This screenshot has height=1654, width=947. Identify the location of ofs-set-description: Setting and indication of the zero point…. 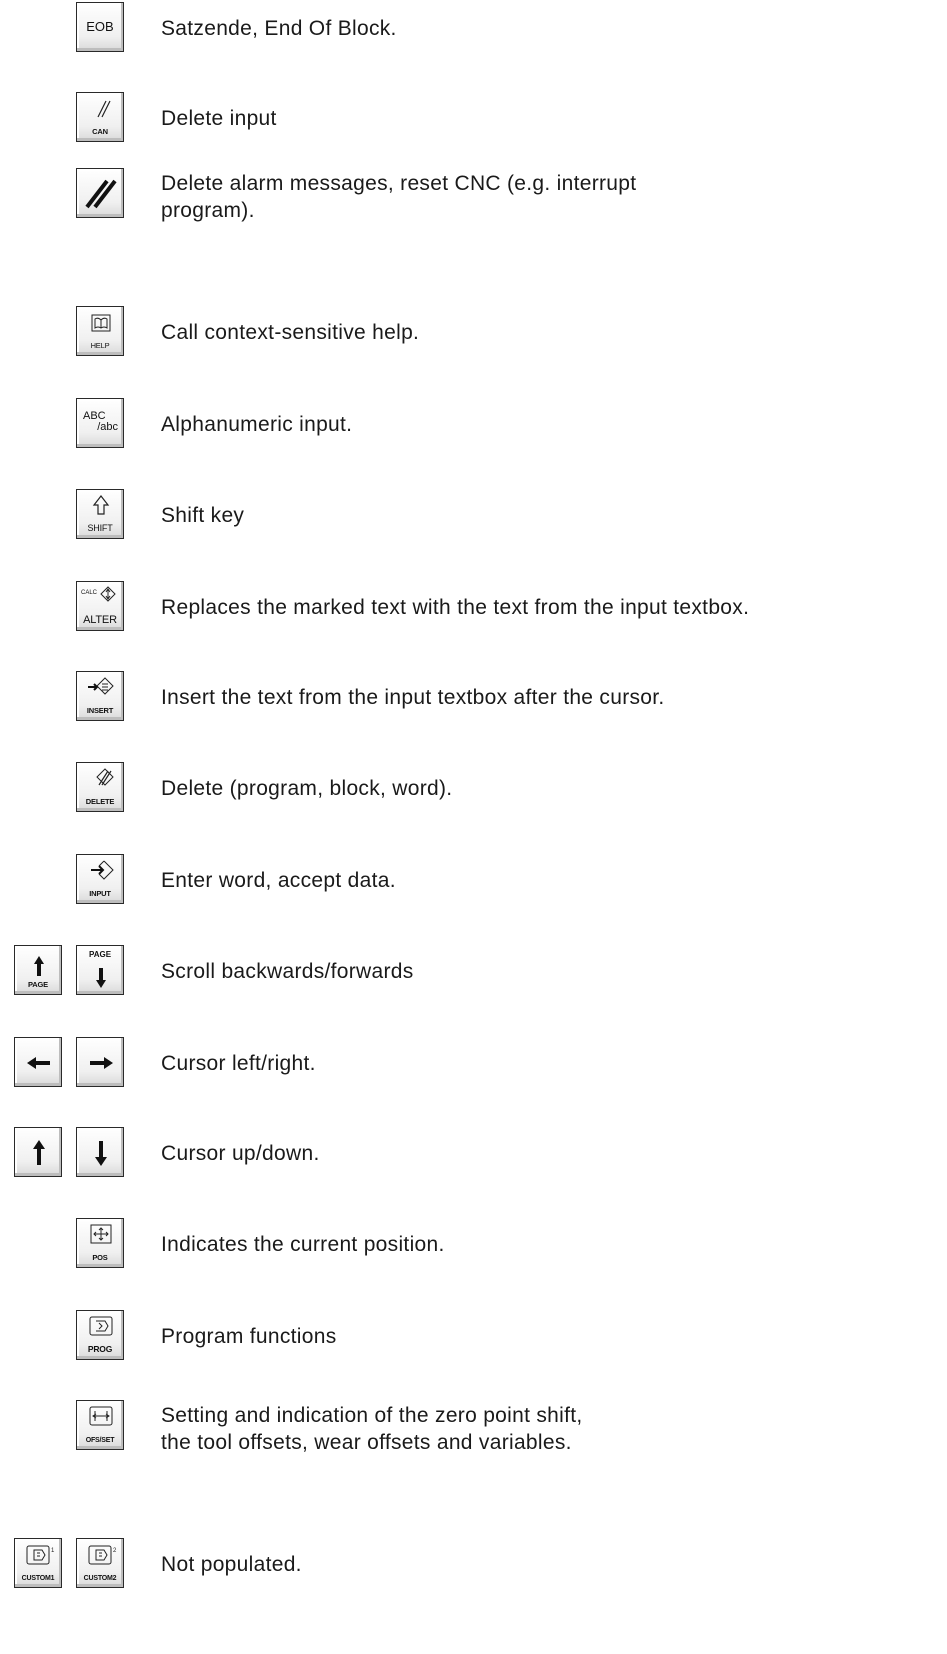
(372, 1429).